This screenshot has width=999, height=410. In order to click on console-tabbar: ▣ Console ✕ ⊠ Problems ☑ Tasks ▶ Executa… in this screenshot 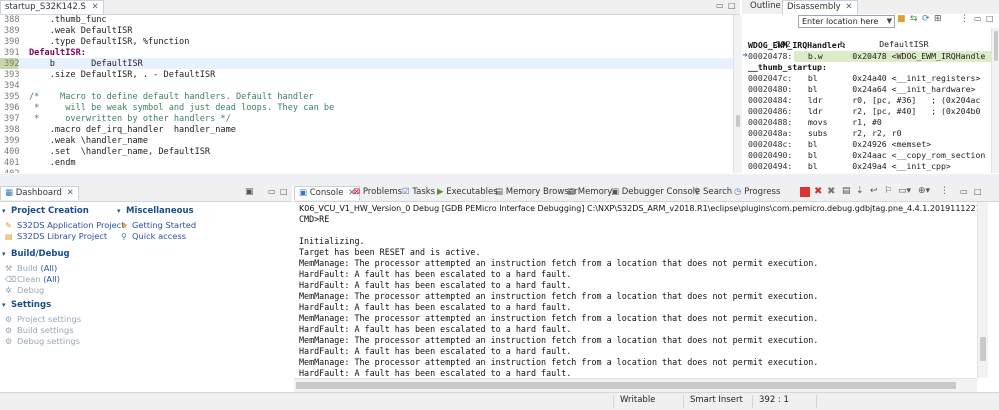, I will do `click(646, 193)`.